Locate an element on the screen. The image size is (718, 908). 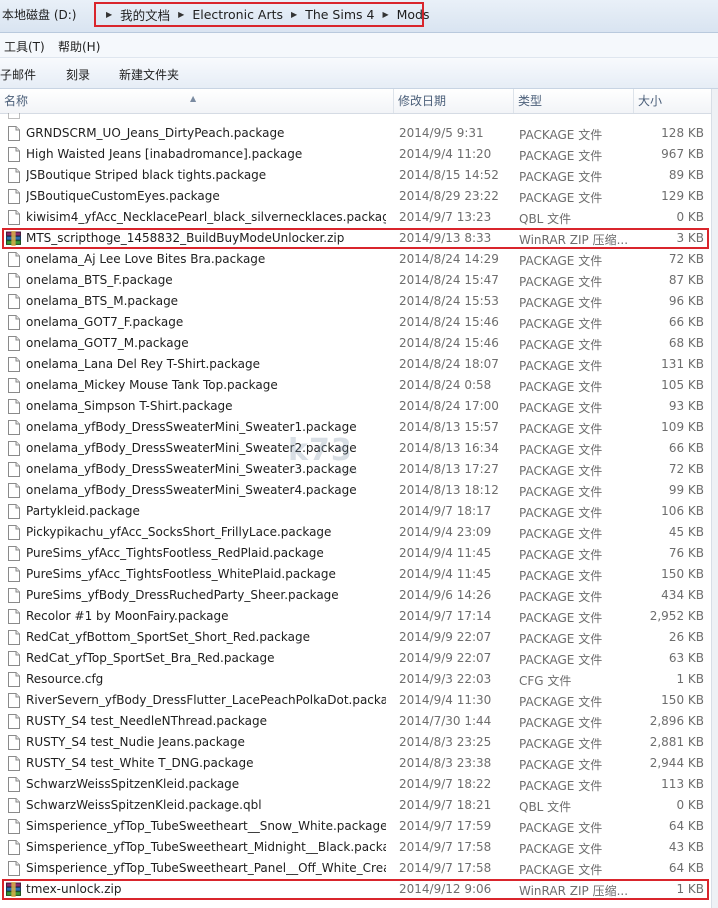
file-date: 2014/9/7 18:22 is located at coordinates (445, 784).